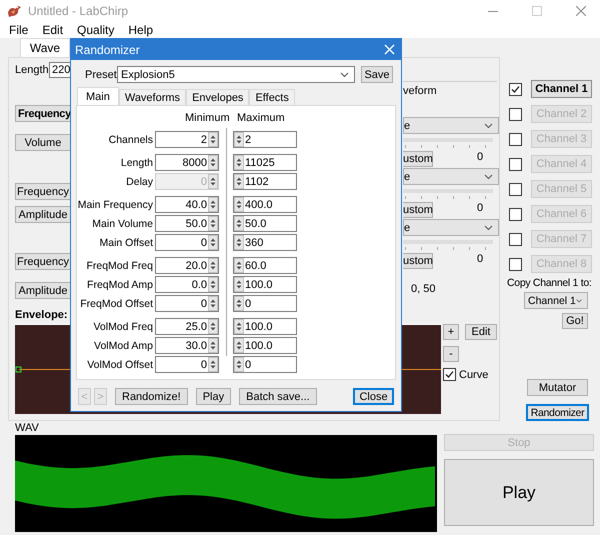 Image resolution: width=600 pixels, height=535 pixels. Describe the element at coordinates (549, 283) in the screenshot. I see `copy-label: Copy Channel 1 to:` at that location.